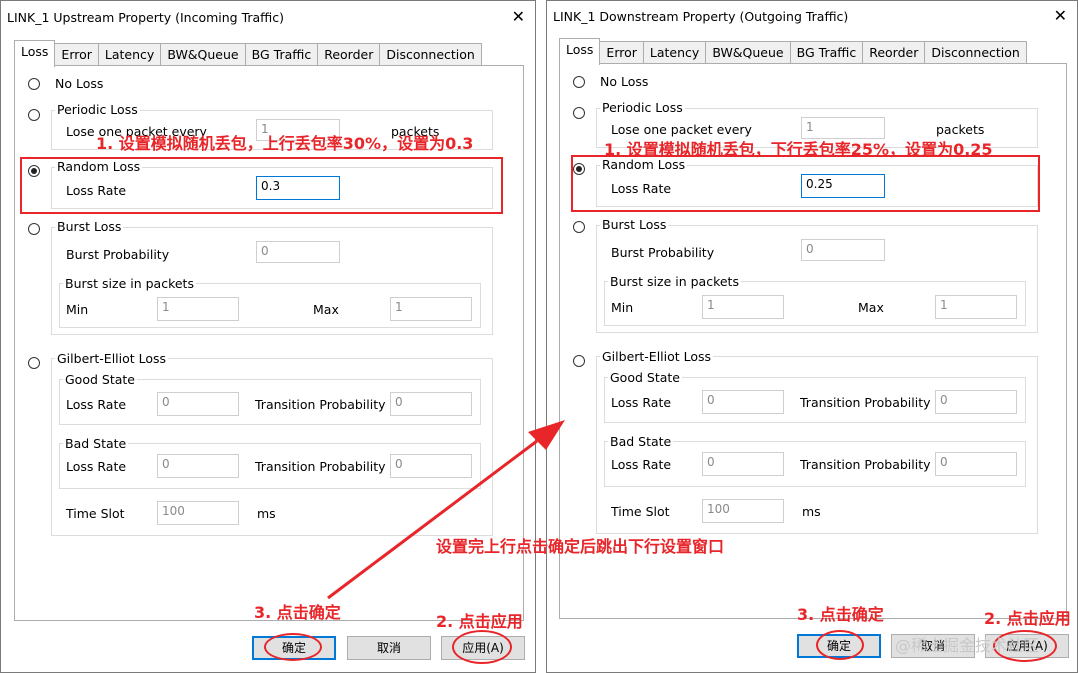 Image resolution: width=1078 pixels, height=673 pixels. I want to click on flow-arrow, so click(446, 510).